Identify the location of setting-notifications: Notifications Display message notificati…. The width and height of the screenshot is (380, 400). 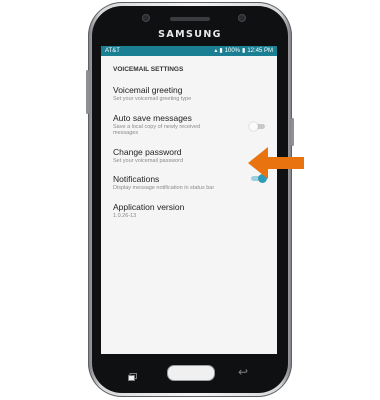
(190, 183).